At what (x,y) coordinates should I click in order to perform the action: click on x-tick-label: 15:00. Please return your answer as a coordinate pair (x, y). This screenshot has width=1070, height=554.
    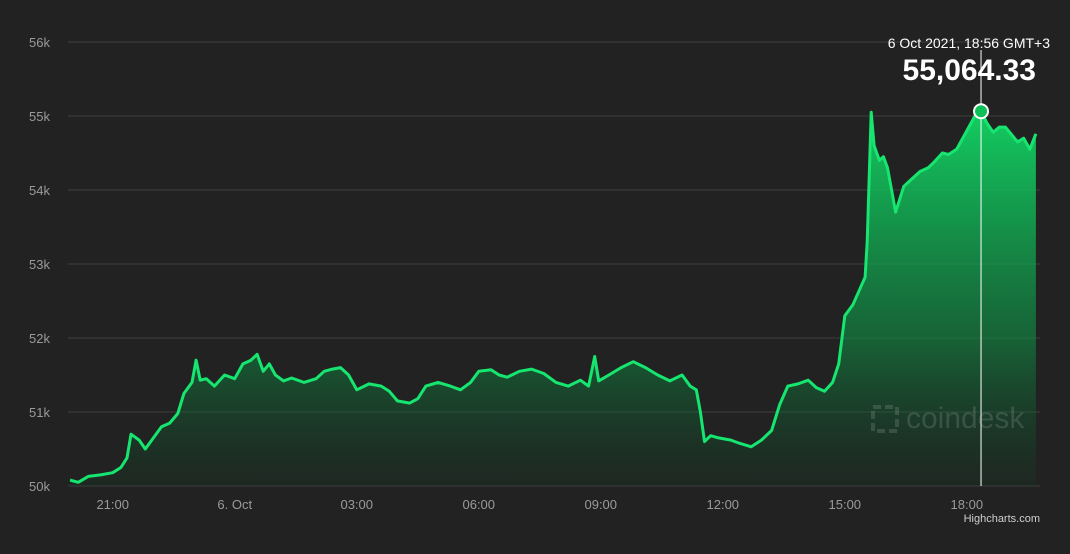
    Looking at the image, I should click on (845, 504).